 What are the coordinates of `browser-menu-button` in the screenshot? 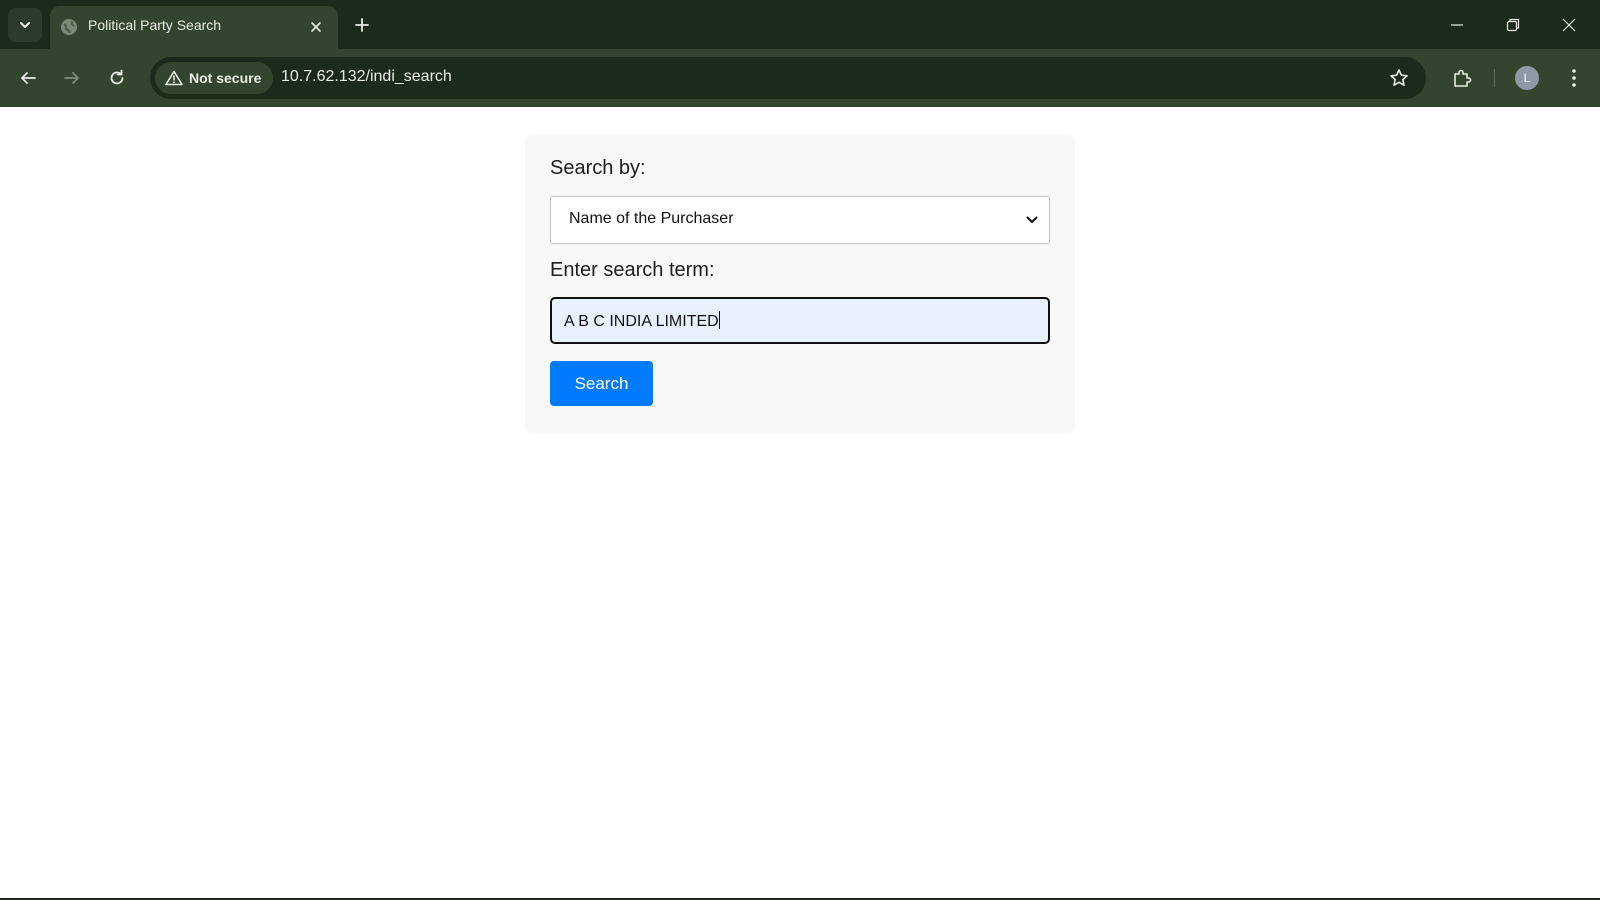 It's located at (1574, 78).